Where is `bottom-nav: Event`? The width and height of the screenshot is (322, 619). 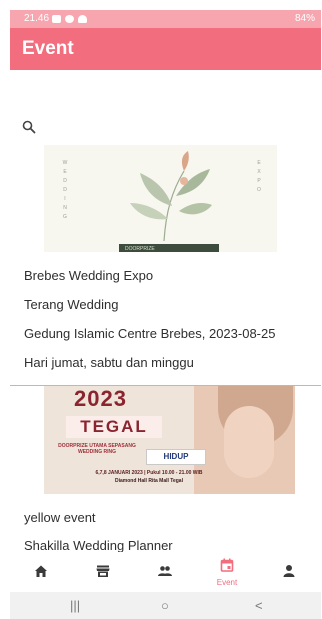
bottom-nav: Event is located at coordinates (165, 572).